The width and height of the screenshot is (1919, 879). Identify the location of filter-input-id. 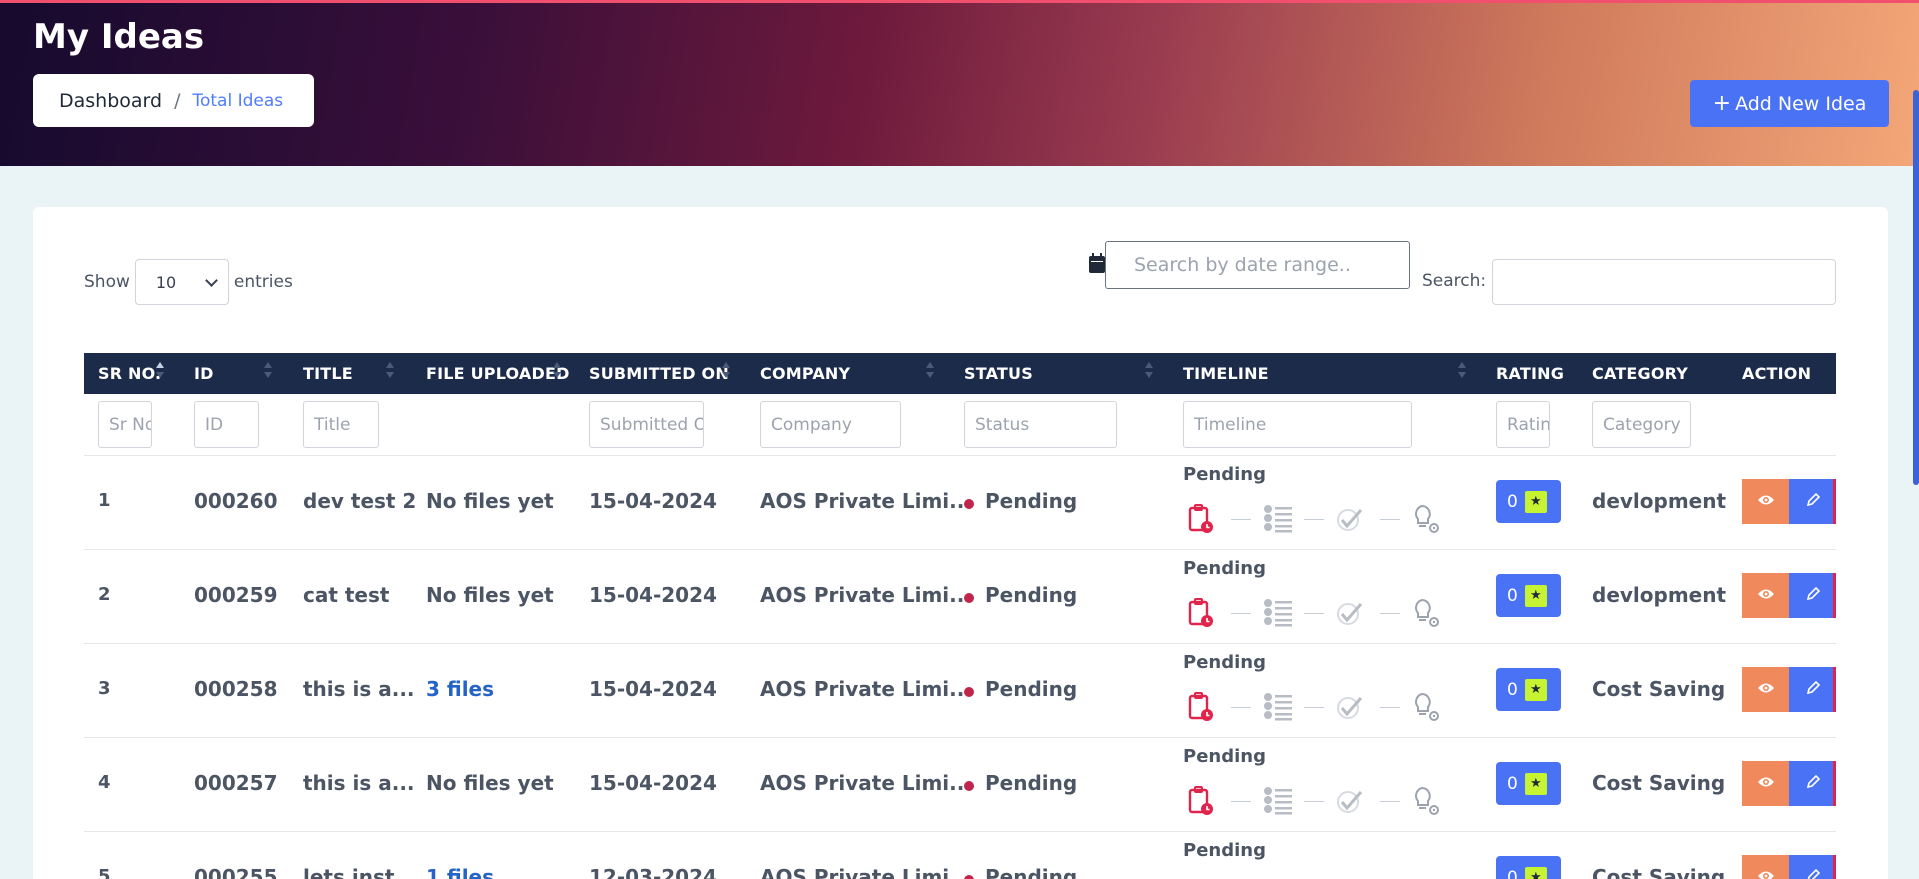
(226, 424).